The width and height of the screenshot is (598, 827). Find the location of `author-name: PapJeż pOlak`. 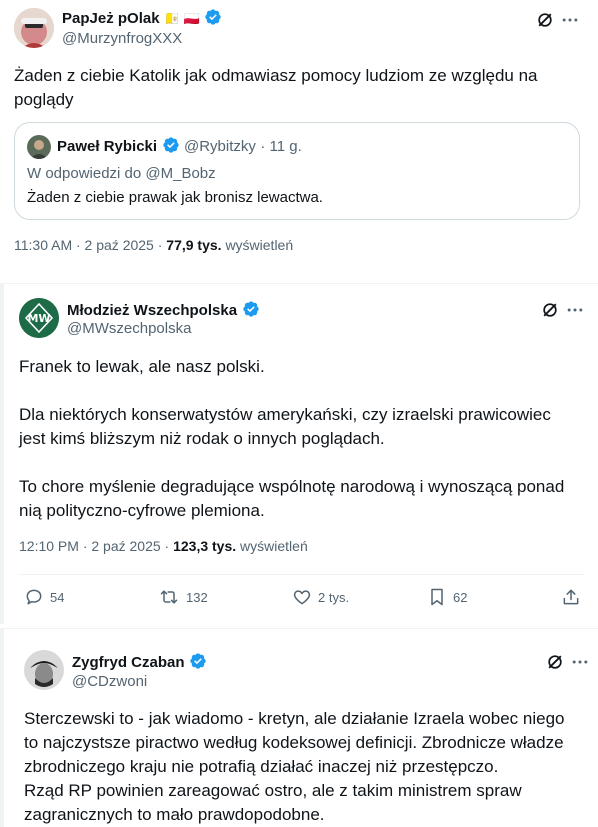

author-name: PapJeż pOlak is located at coordinates (111, 18).